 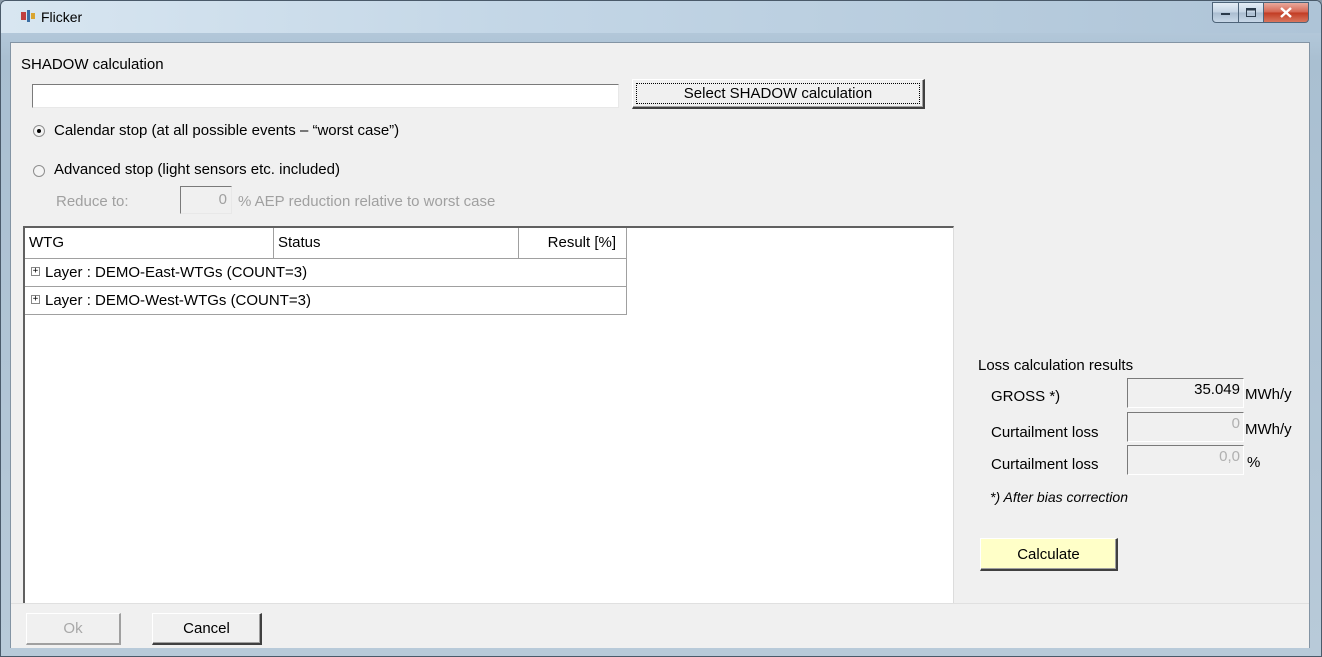 I want to click on column-header-label: WTG, so click(x=46, y=242).